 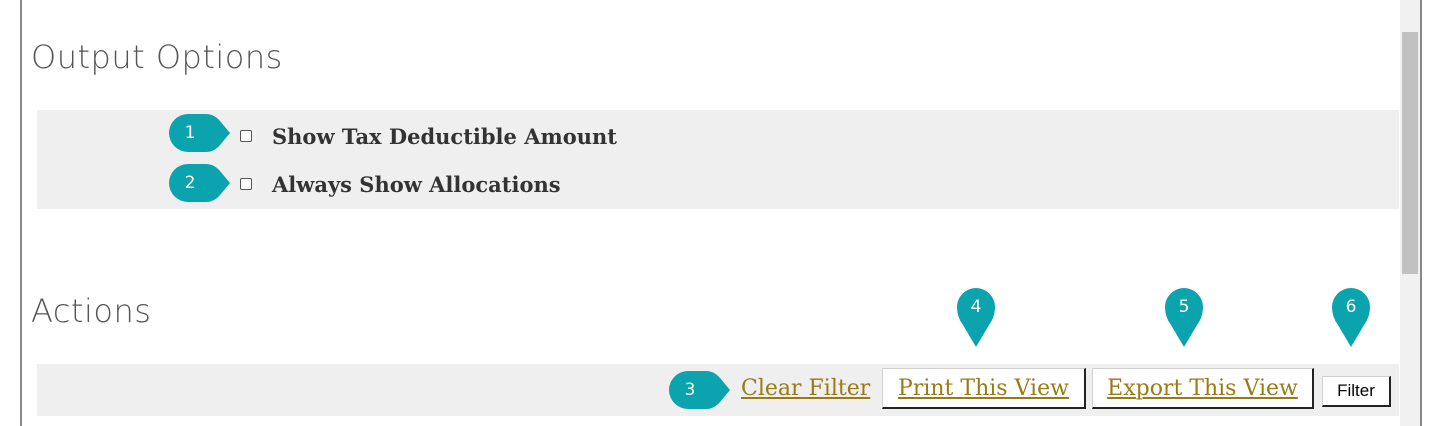 I want to click on print-view-label: Print This View, so click(x=983, y=388).